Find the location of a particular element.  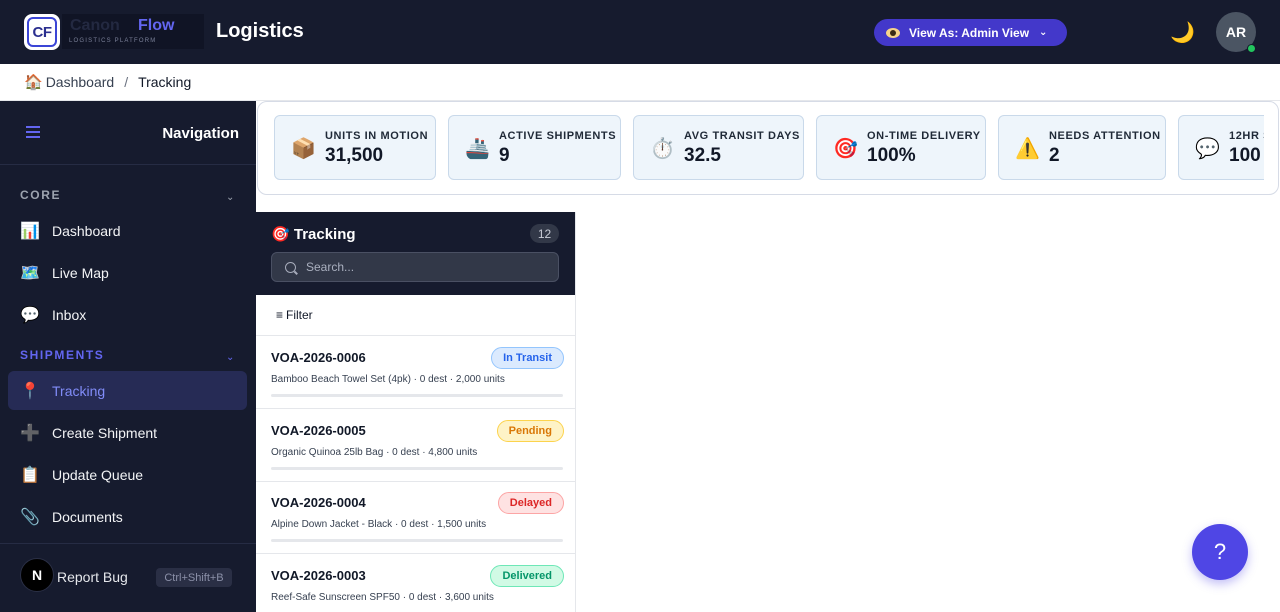

status-badge: Pending is located at coordinates (530, 431).